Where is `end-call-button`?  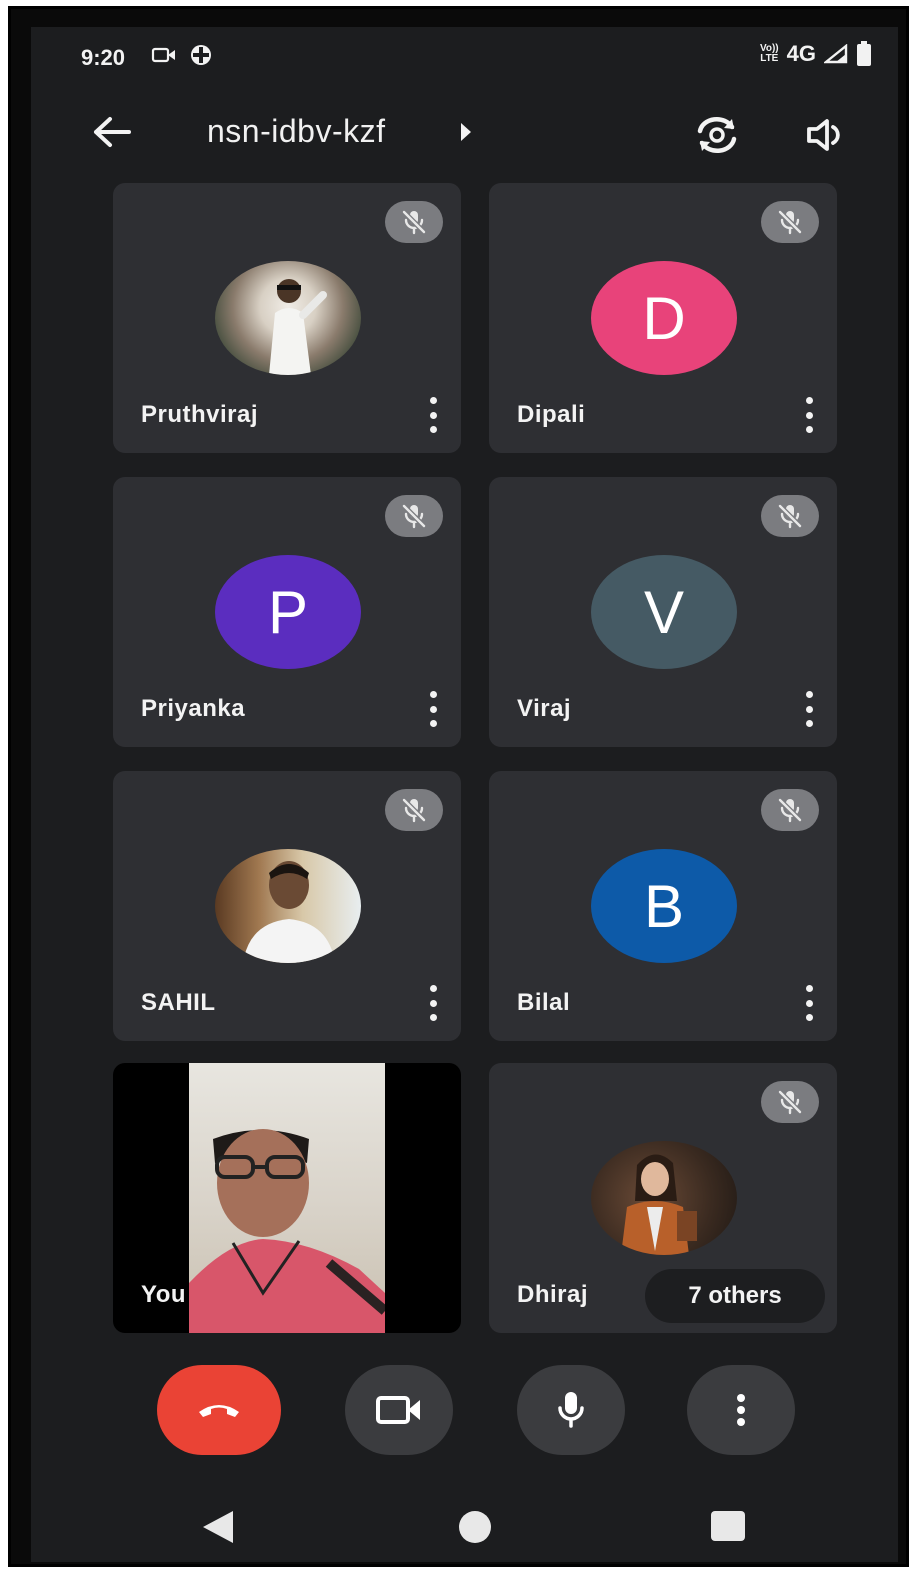 end-call-button is located at coordinates (219, 1410).